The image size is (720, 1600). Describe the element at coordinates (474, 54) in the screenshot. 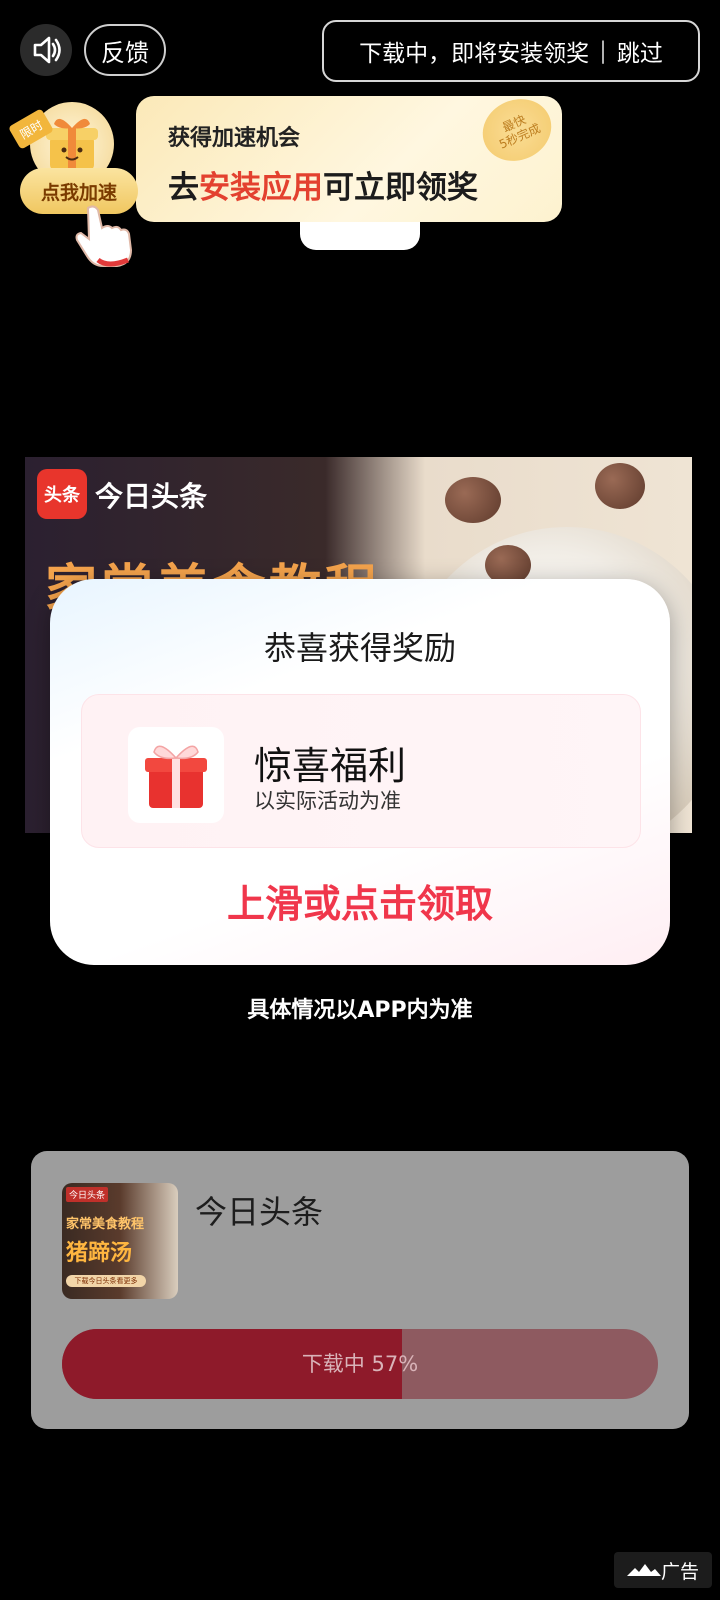

I see `download-status-text: 下载中，即将安装领奖` at that location.